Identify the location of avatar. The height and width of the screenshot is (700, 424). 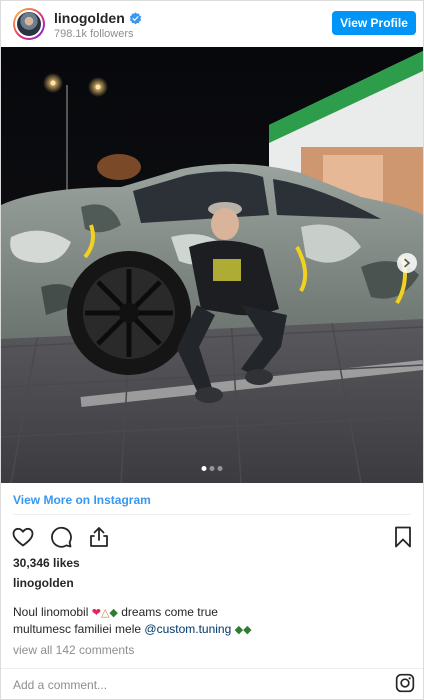
(29, 24).